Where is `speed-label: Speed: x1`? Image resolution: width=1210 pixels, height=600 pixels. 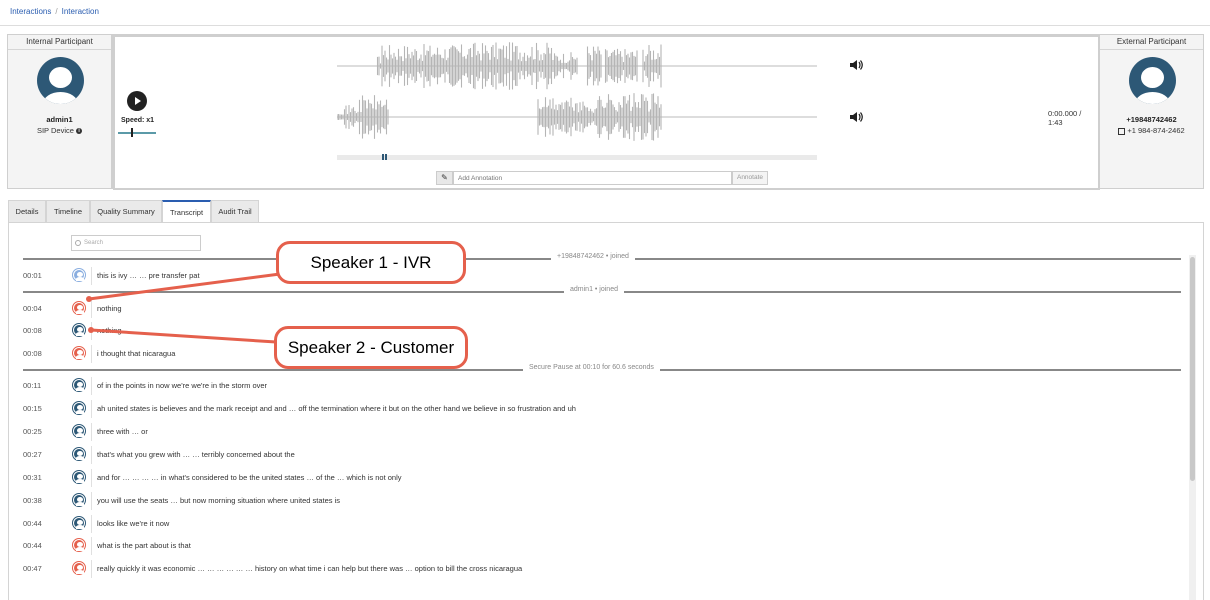 speed-label: Speed: x1 is located at coordinates (138, 120).